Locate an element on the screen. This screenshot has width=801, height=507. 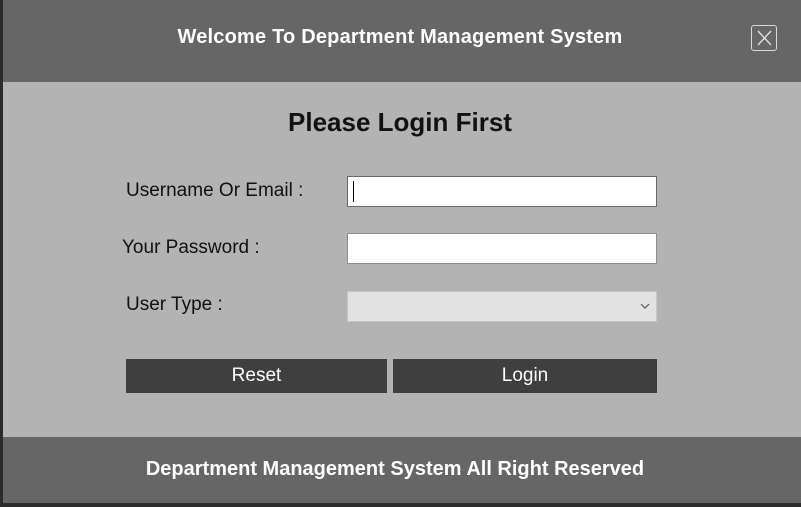
close-button is located at coordinates (764, 38).